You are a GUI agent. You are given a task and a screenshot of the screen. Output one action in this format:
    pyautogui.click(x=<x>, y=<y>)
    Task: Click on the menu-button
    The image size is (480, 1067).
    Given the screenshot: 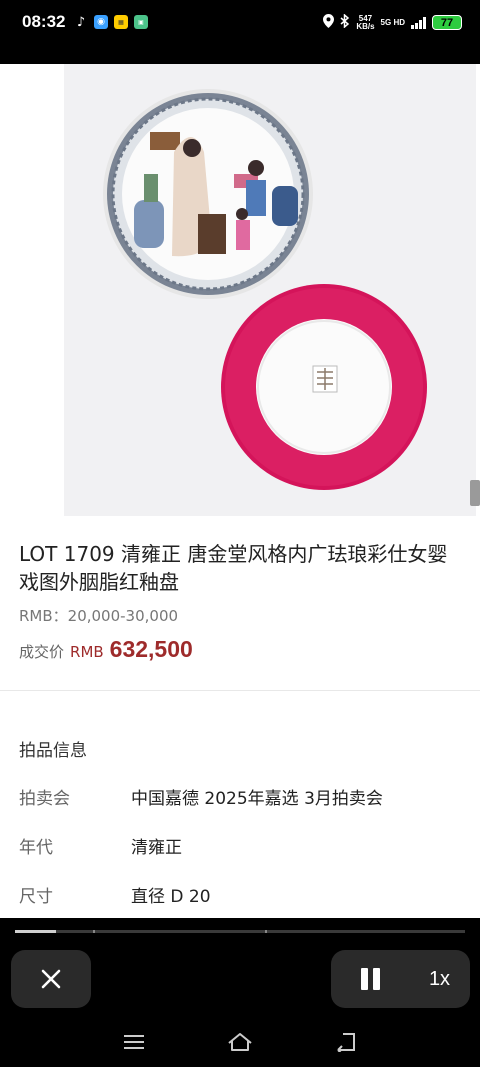 What is the action you would take?
    pyautogui.click(x=134, y=1042)
    